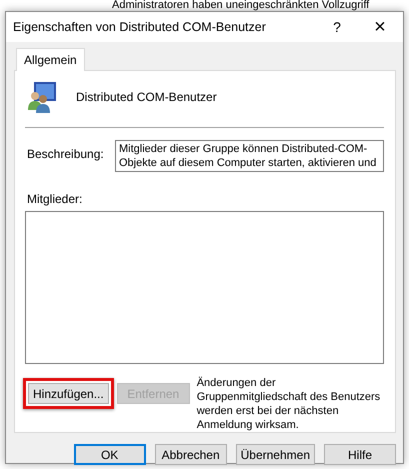 This screenshot has height=469, width=409. Describe the element at coordinates (360, 454) in the screenshot. I see `dialog-button: Hilfe` at that location.